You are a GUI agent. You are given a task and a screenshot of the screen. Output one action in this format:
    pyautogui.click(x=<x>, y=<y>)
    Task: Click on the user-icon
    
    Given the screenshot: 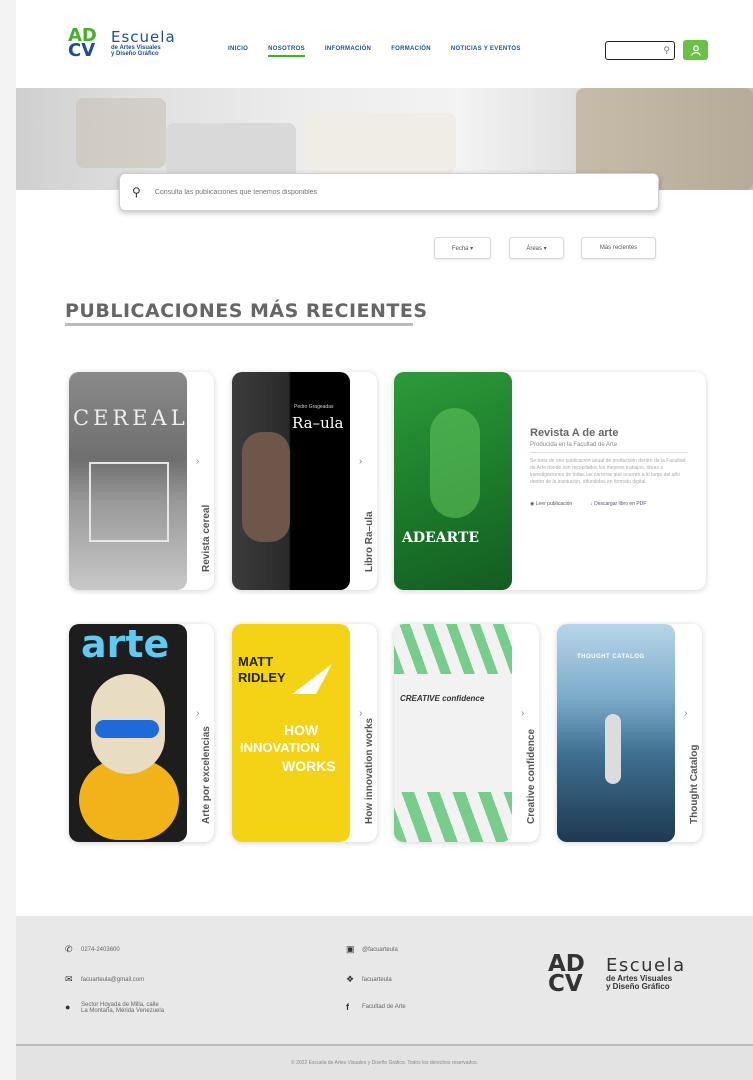 What is the action you would take?
    pyautogui.click(x=695, y=50)
    